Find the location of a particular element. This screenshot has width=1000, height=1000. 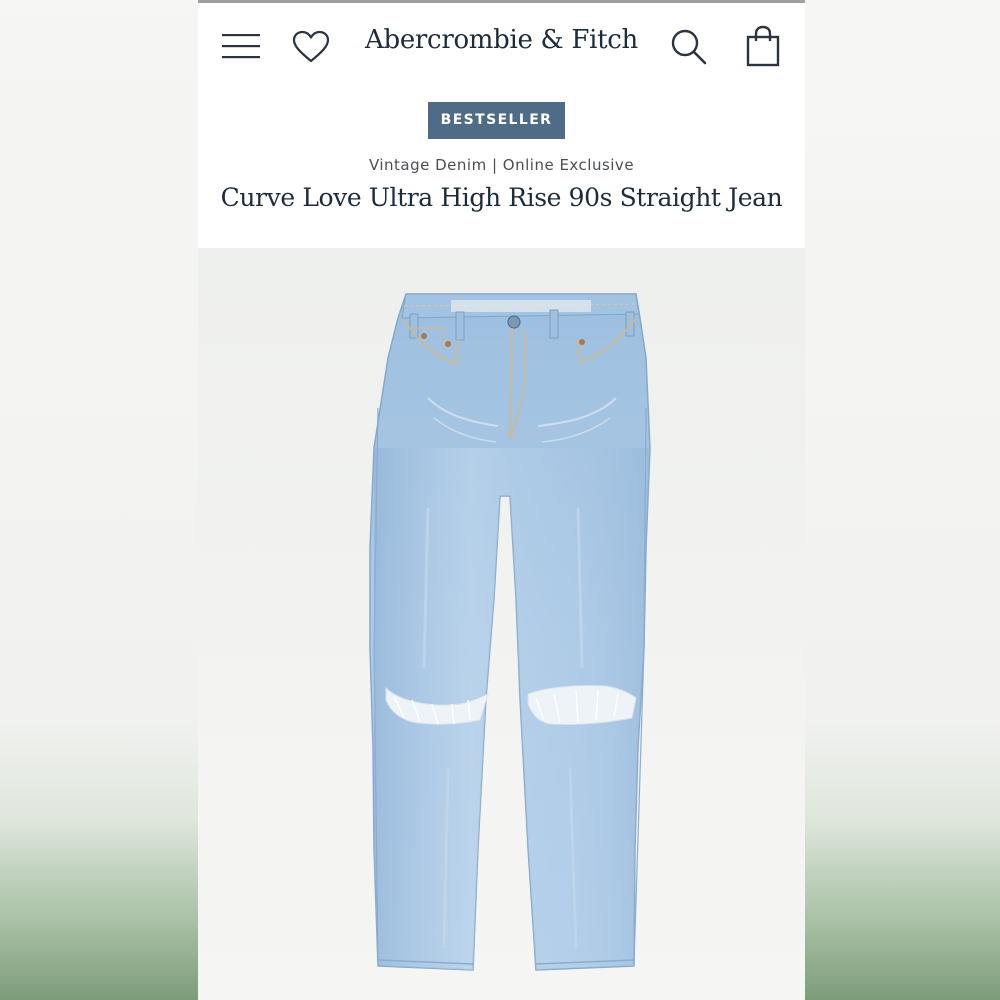

heart-icon is located at coordinates (311, 47).